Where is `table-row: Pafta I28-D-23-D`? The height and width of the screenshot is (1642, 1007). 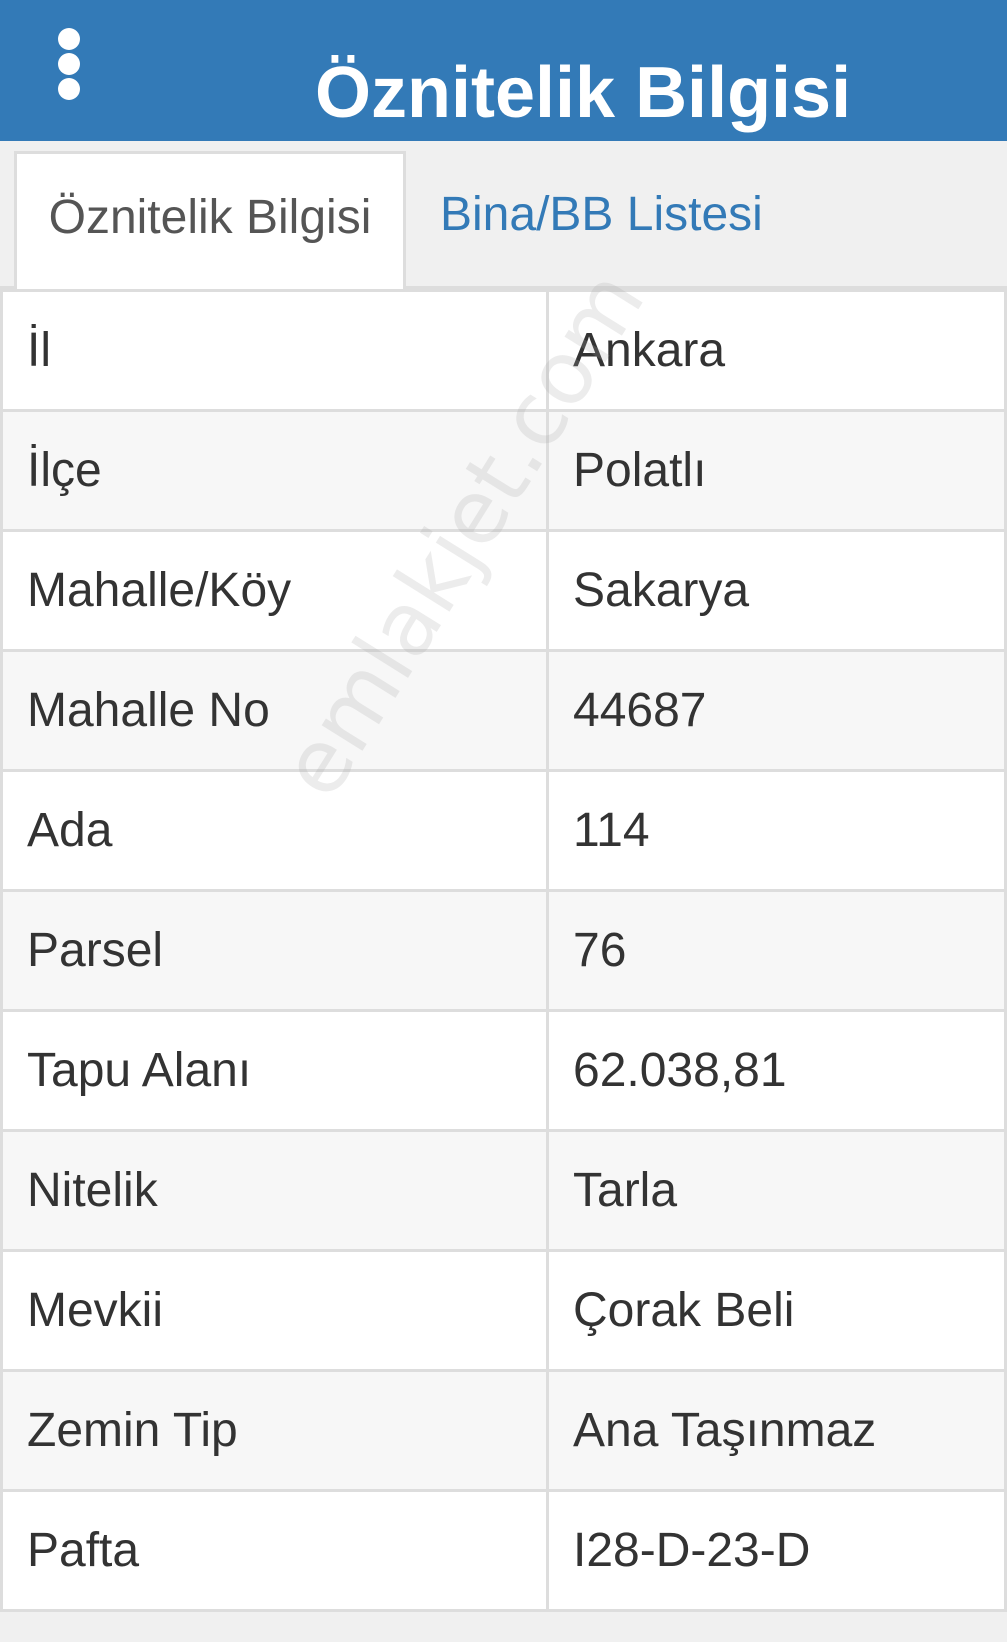 table-row: Pafta I28-D-23-D is located at coordinates (503, 1550).